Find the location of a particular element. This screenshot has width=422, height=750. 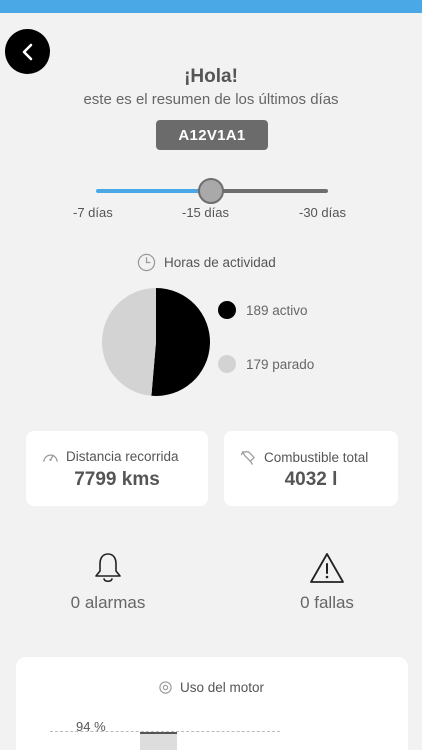

alarms-stat: 0 alarmas is located at coordinates (108, 582).